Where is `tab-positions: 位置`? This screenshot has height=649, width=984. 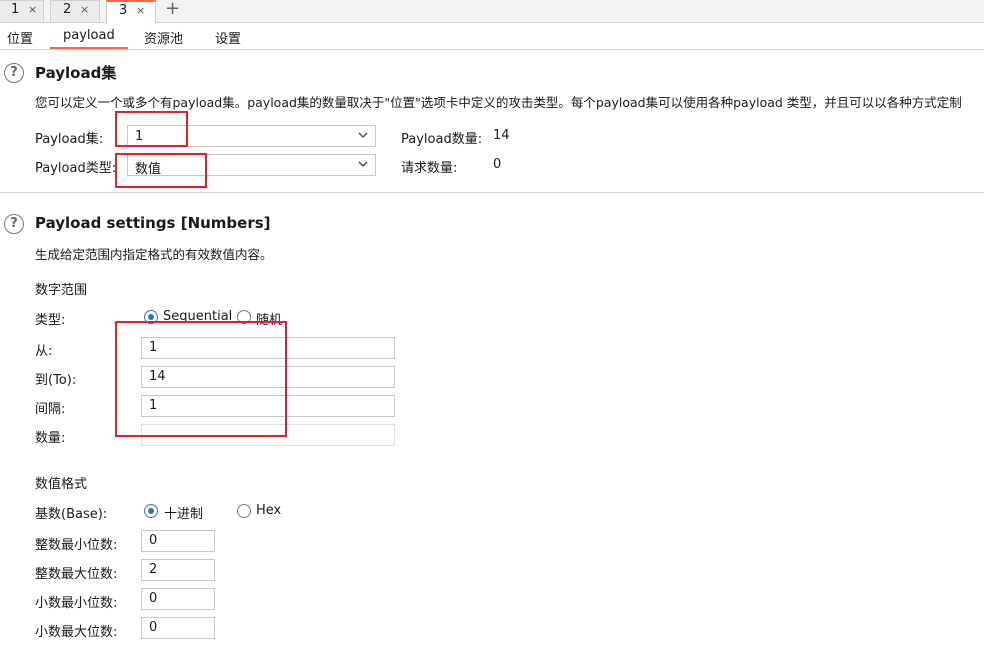 tab-positions: 位置 is located at coordinates (20, 37).